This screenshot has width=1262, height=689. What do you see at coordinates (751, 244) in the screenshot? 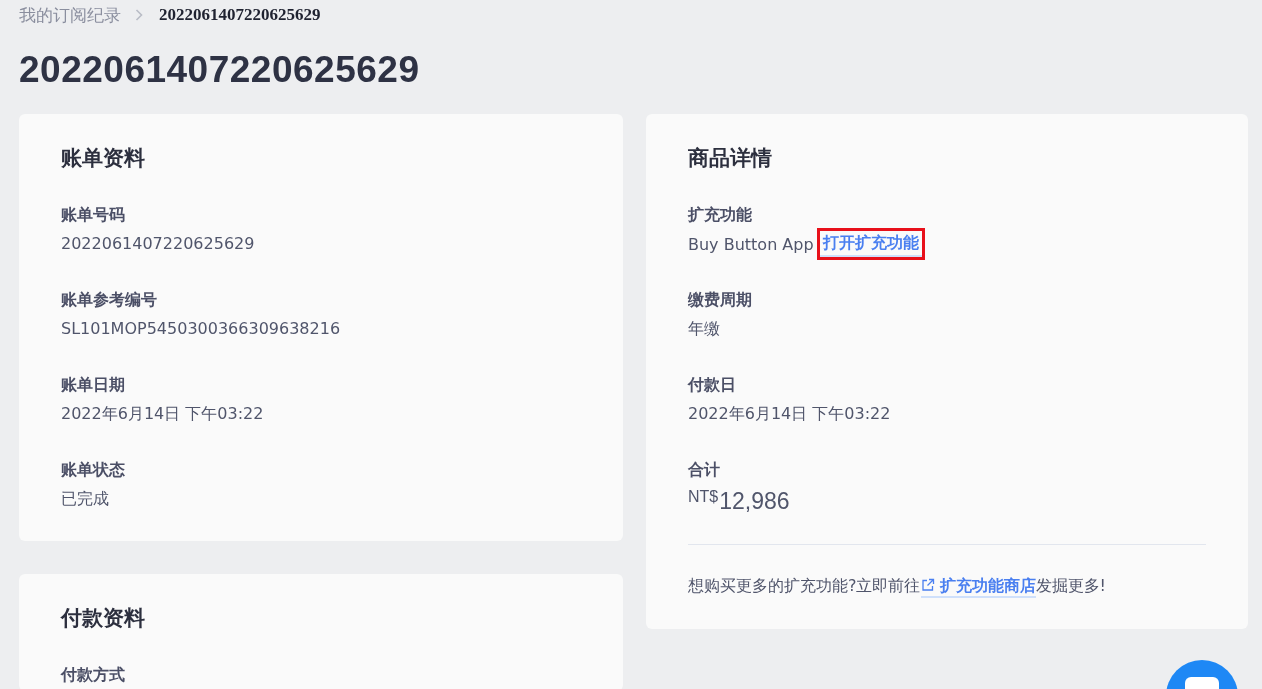
I see `field-value: Buy Button App` at bounding box center [751, 244].